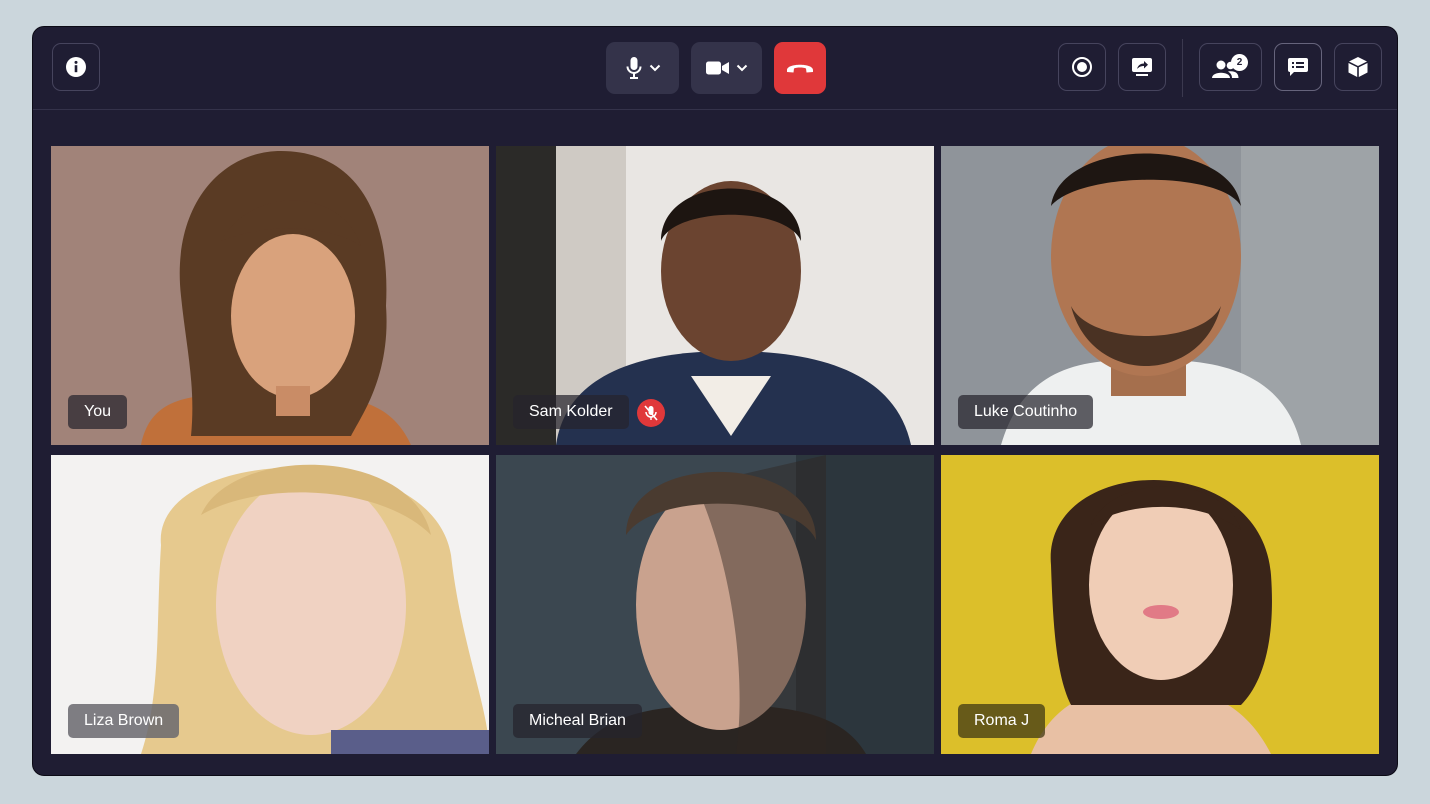 This screenshot has width=1430, height=804. What do you see at coordinates (124, 721) in the screenshot?
I see `participant-name-label: Liza Brown` at bounding box center [124, 721].